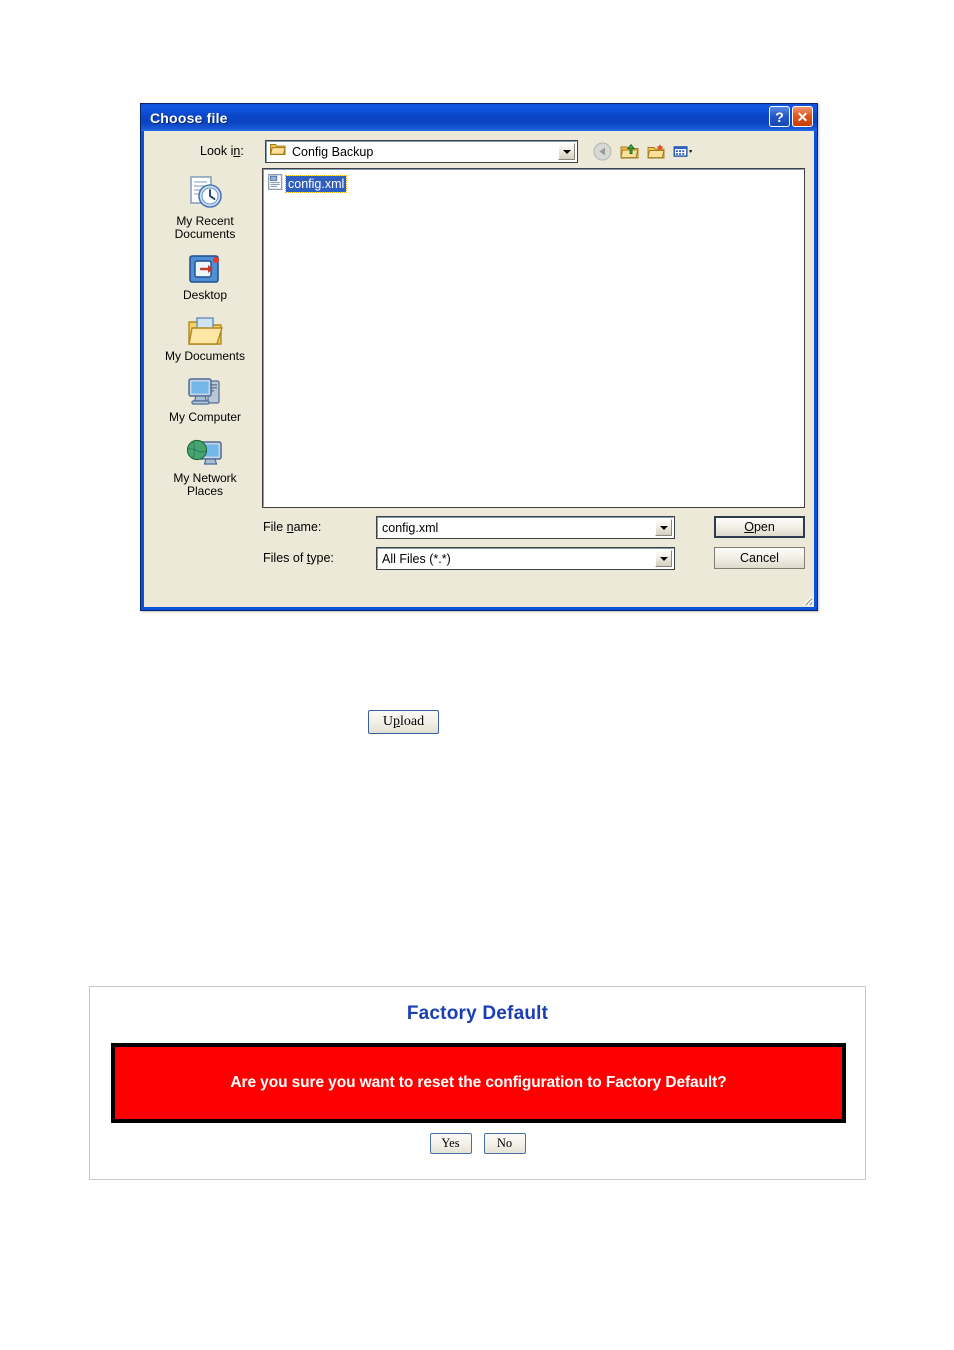  Describe the element at coordinates (410, 527) in the screenshot. I see `filename-value: config.xml` at that location.